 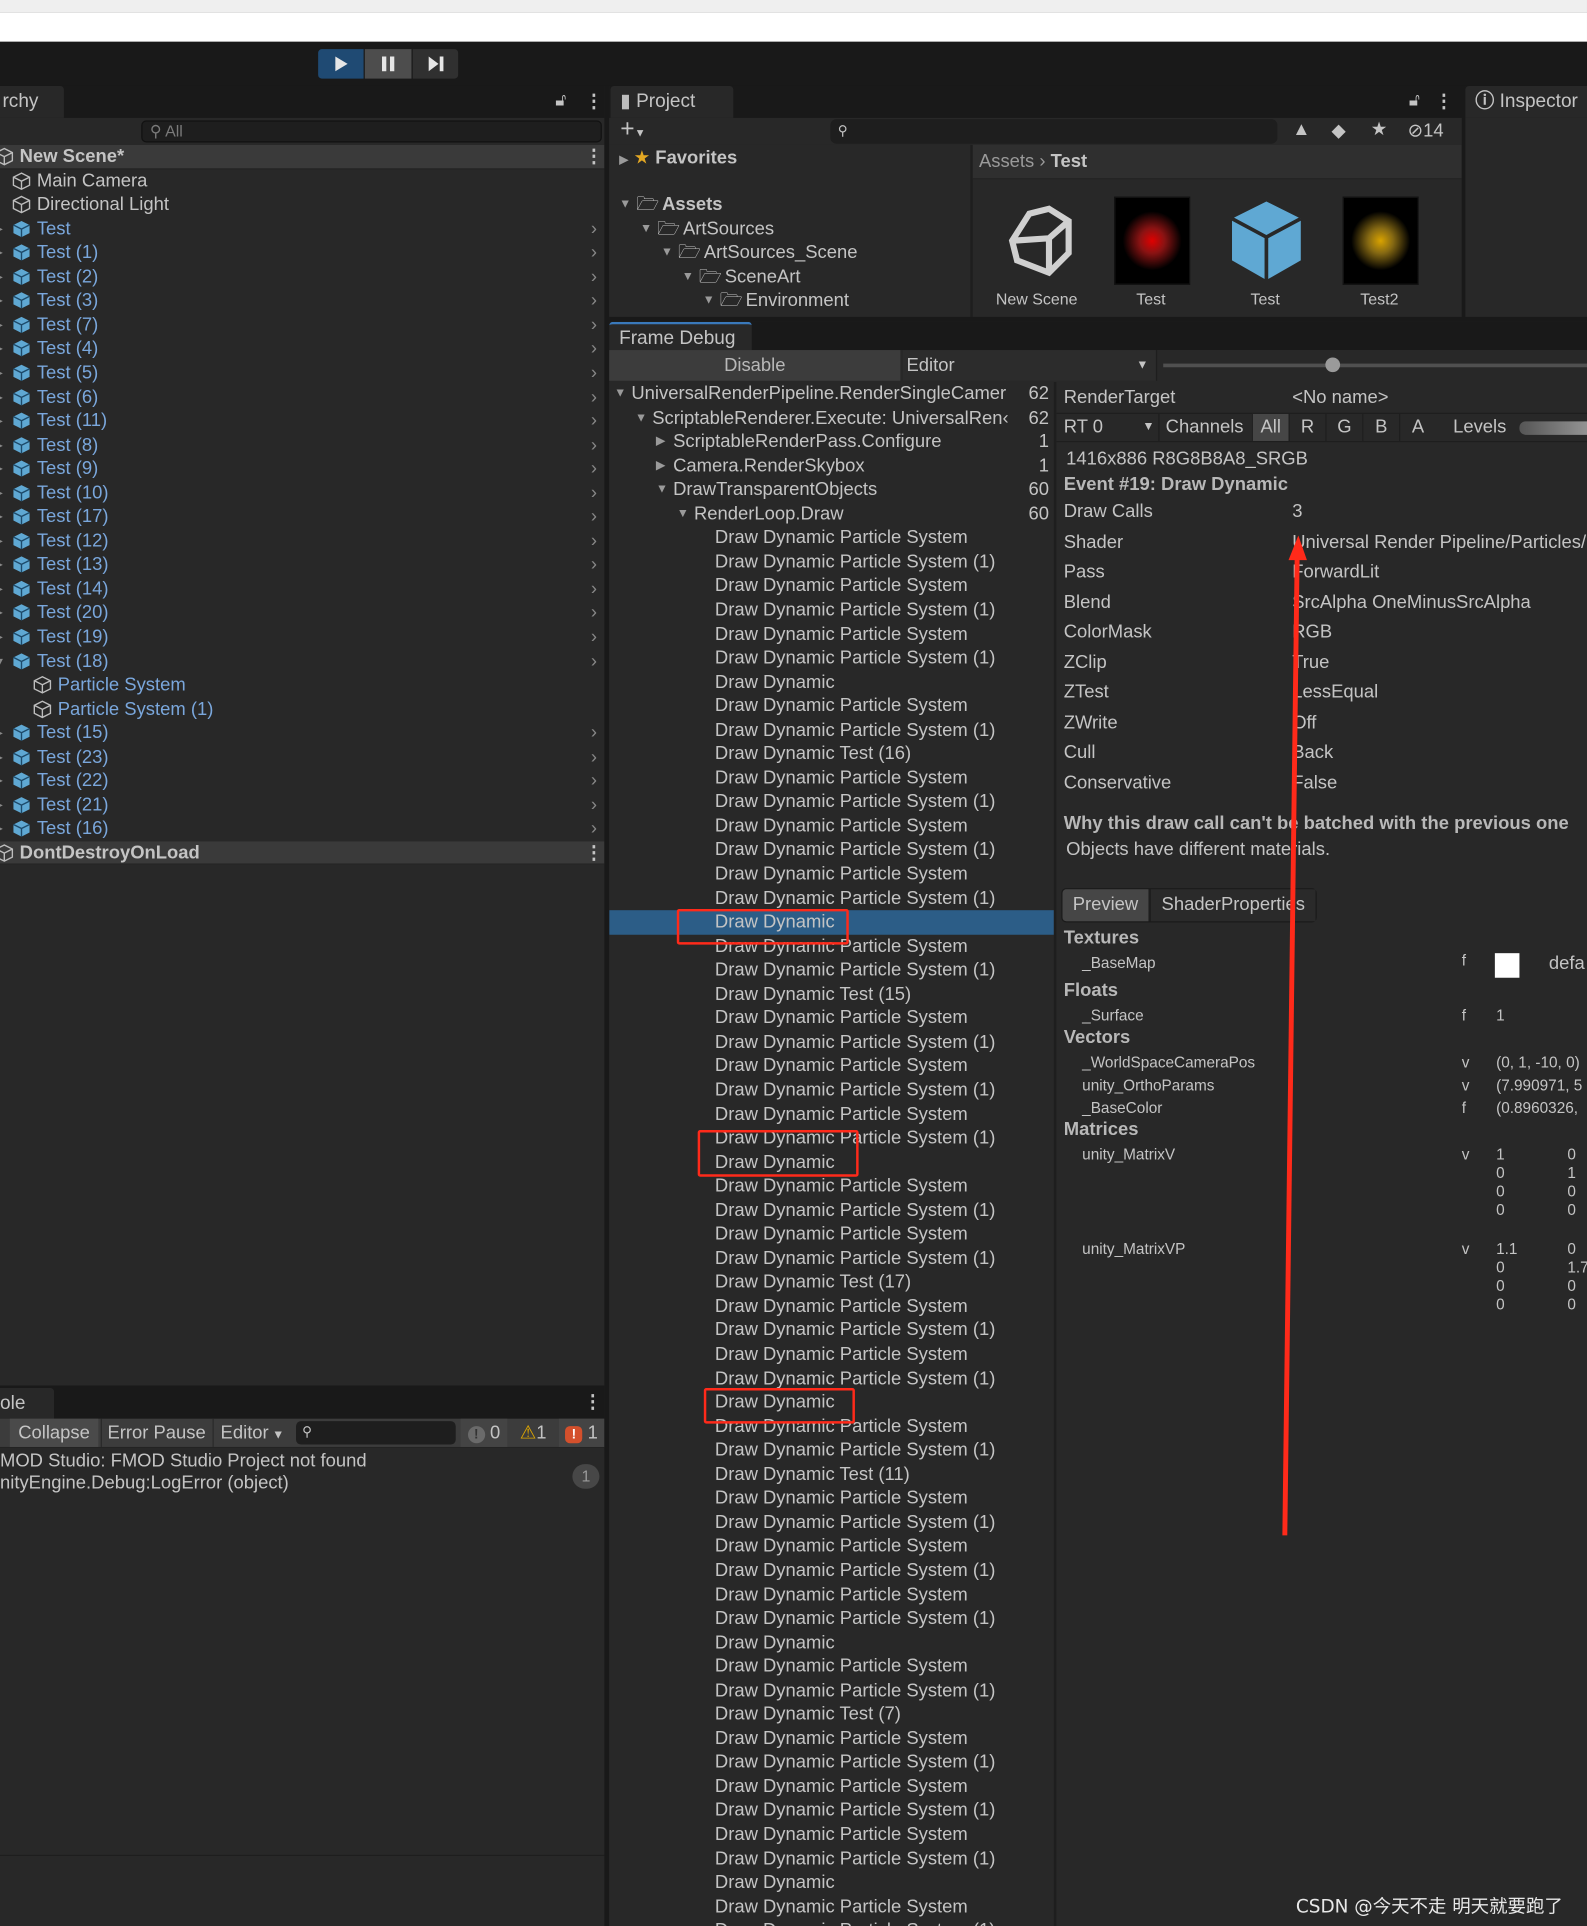 What do you see at coordinates (831, 490) in the screenshot?
I see `frame-event-group: ▼ DrawTransparentObjects 60` at bounding box center [831, 490].